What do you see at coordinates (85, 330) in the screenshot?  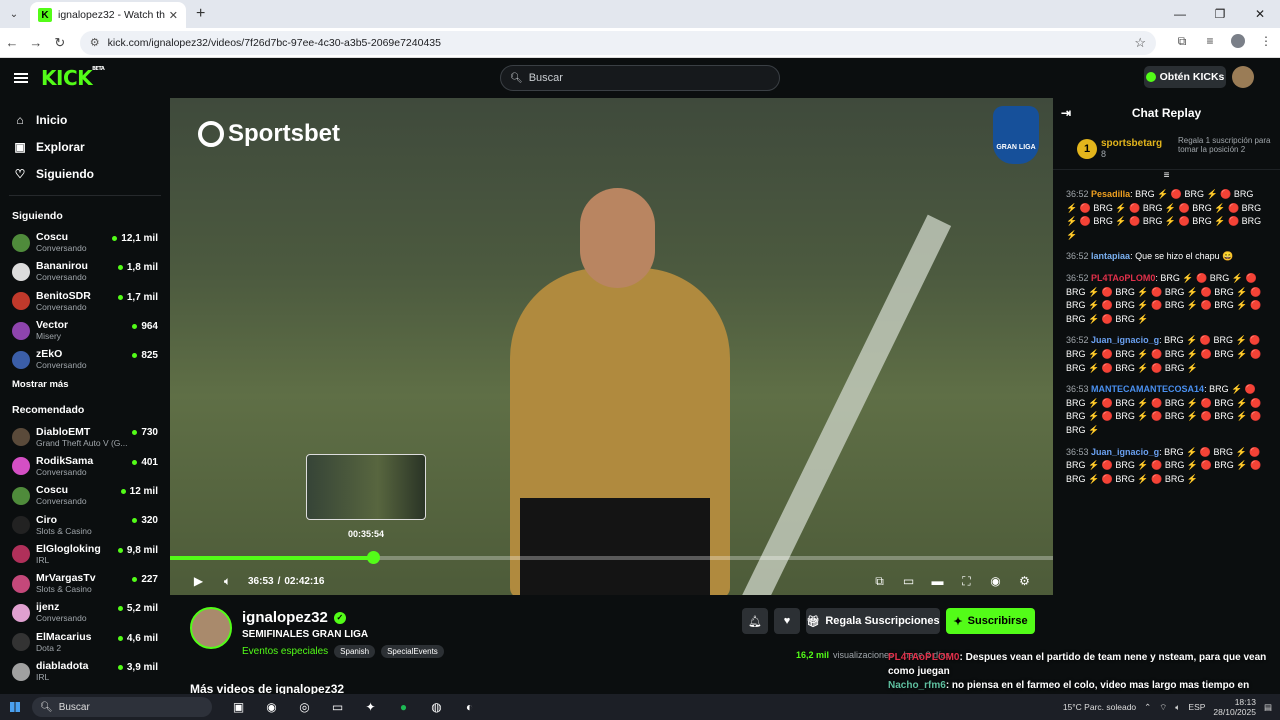 I see `channel-row: Vector Misery 964` at bounding box center [85, 330].